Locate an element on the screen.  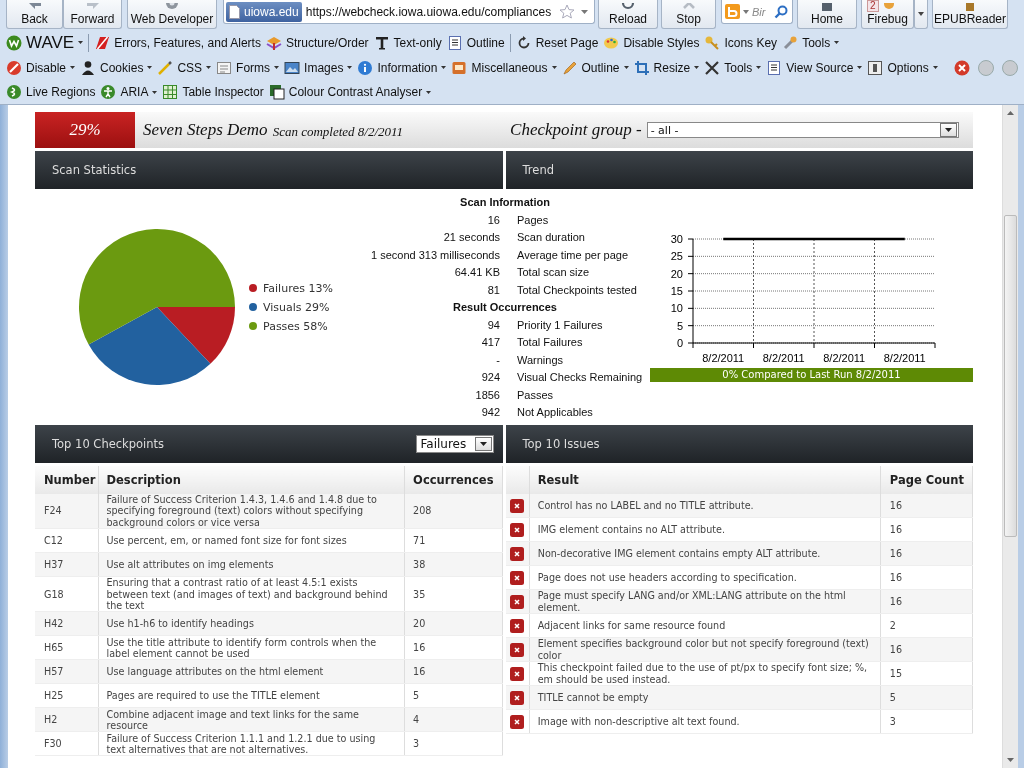
toolbar-button: Miscellaneous is located at coordinates (504, 67).